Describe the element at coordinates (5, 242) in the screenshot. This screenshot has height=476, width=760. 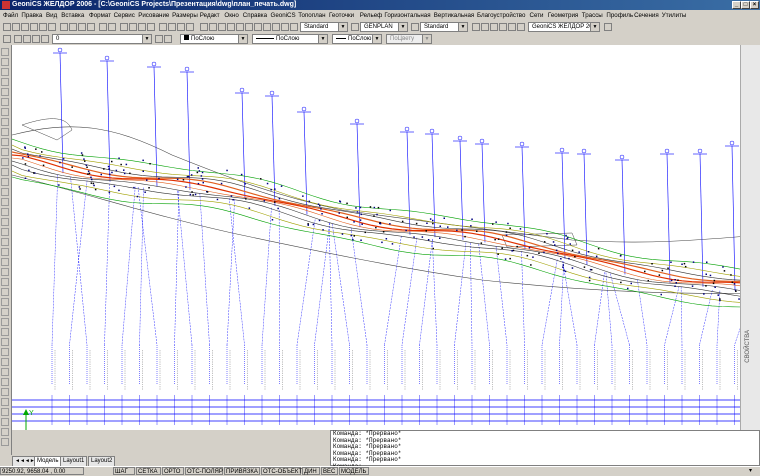
I see `erase-icon` at that location.